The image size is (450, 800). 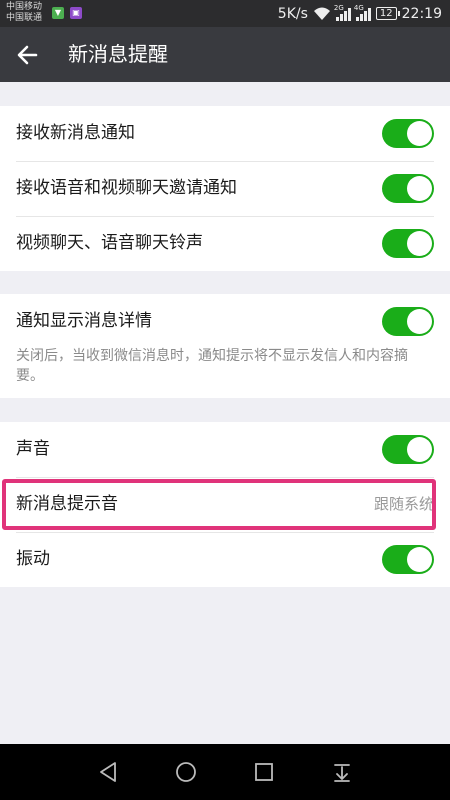 What do you see at coordinates (387, 13) in the screenshot?
I see `battery-icon: 12` at bounding box center [387, 13].